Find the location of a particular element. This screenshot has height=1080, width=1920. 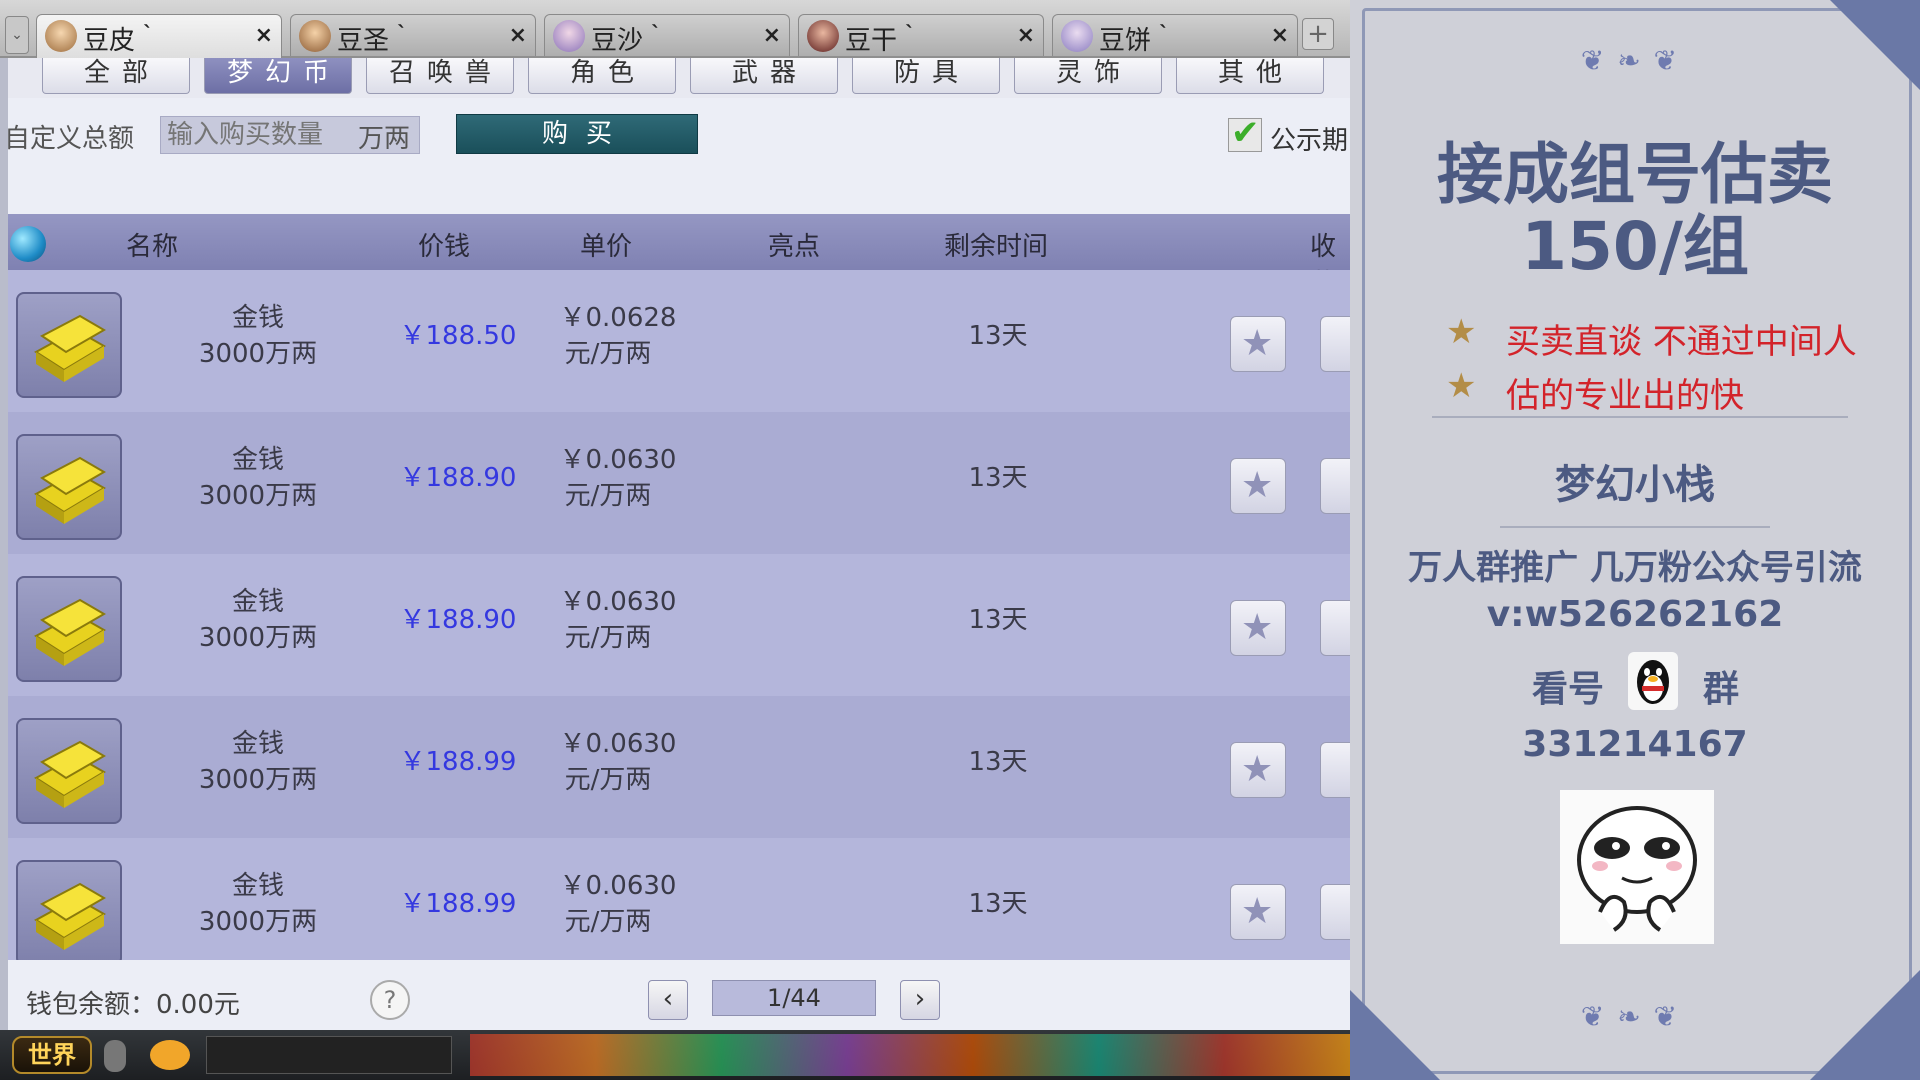

category-tab-accessories: 灵饰 is located at coordinates (1088, 76).